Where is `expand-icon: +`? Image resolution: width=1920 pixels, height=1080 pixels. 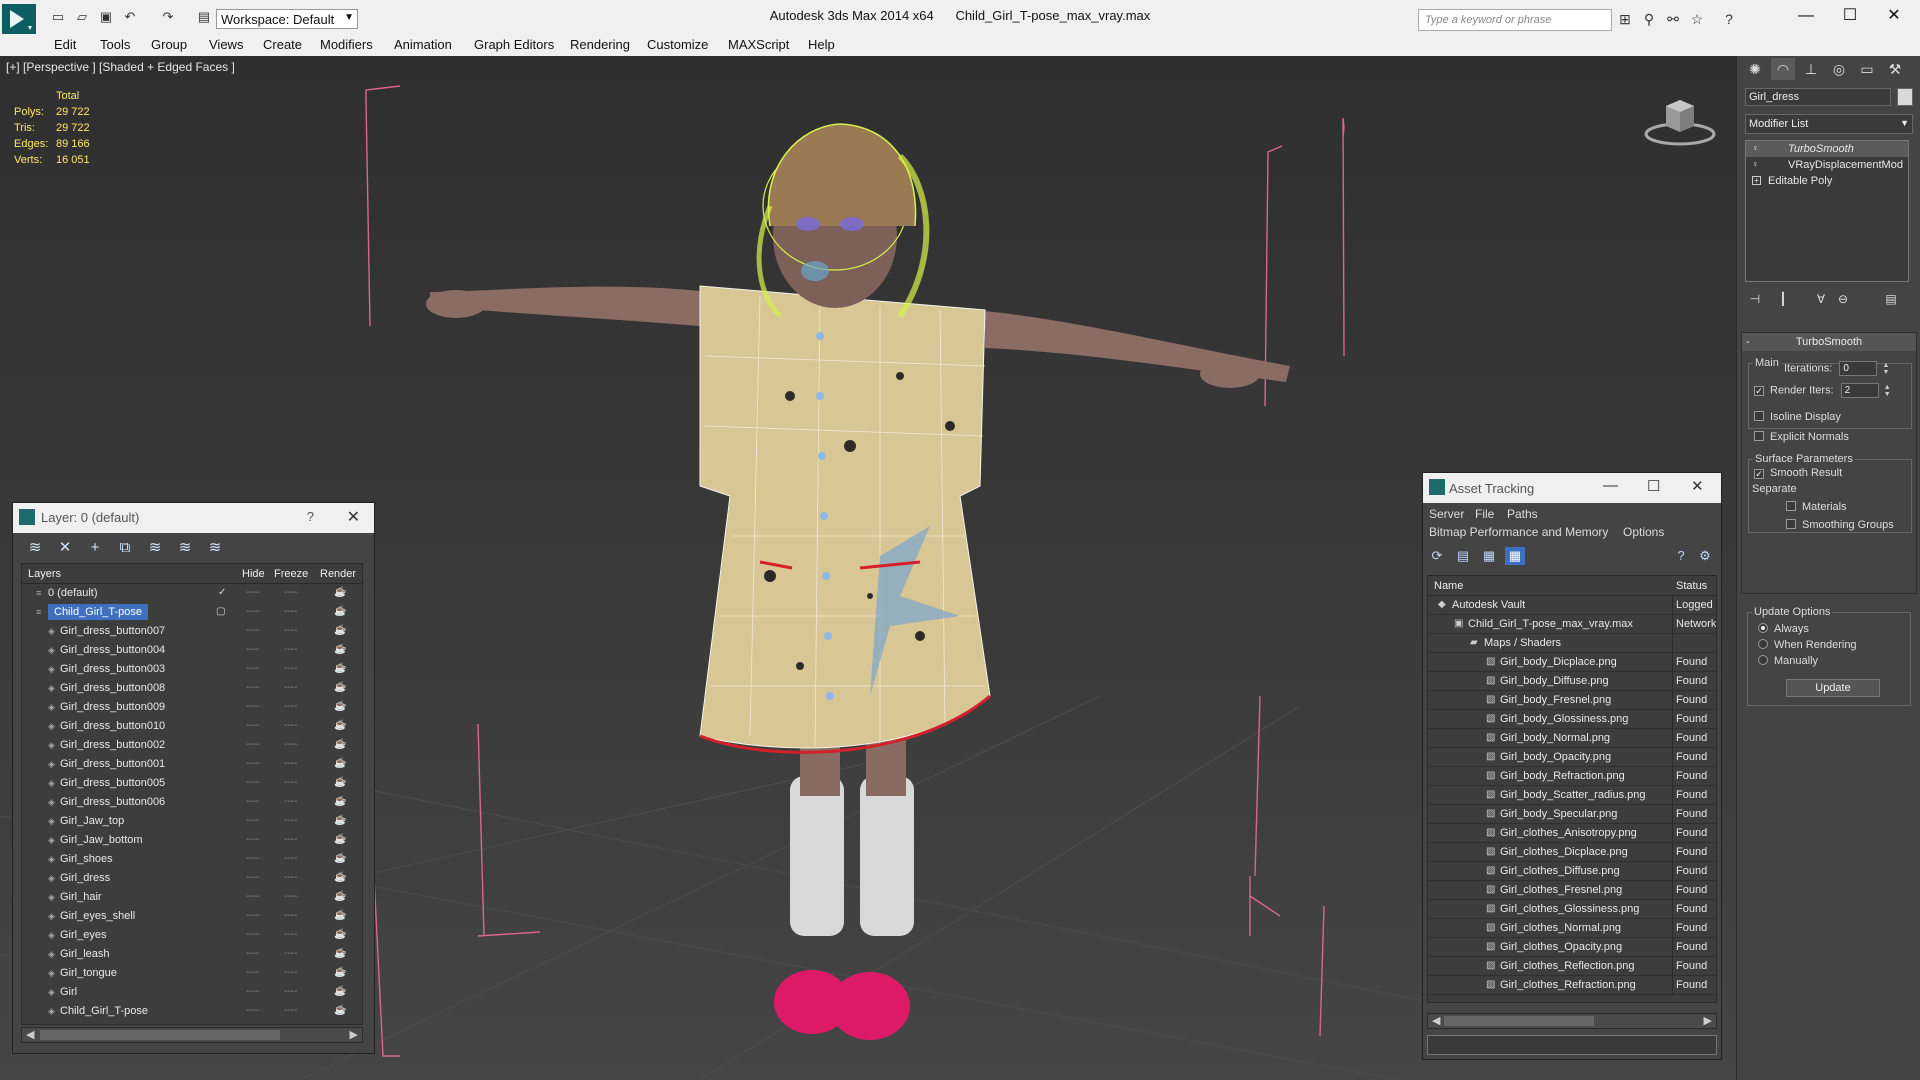 expand-icon: + is located at coordinates (1756, 180).